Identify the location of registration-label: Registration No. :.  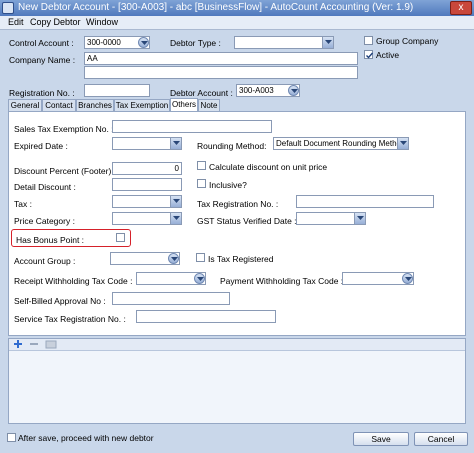
(42, 93).